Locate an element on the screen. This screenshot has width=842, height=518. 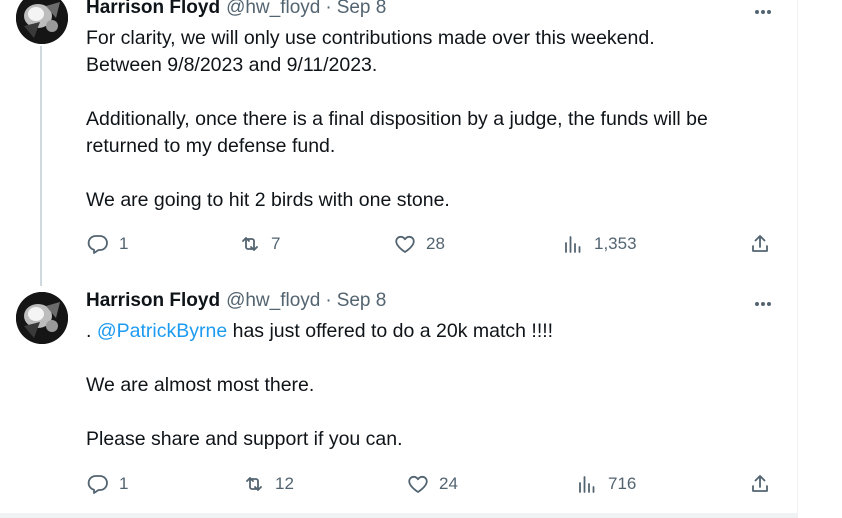
timeline-gutter is located at coordinates (820, 259).